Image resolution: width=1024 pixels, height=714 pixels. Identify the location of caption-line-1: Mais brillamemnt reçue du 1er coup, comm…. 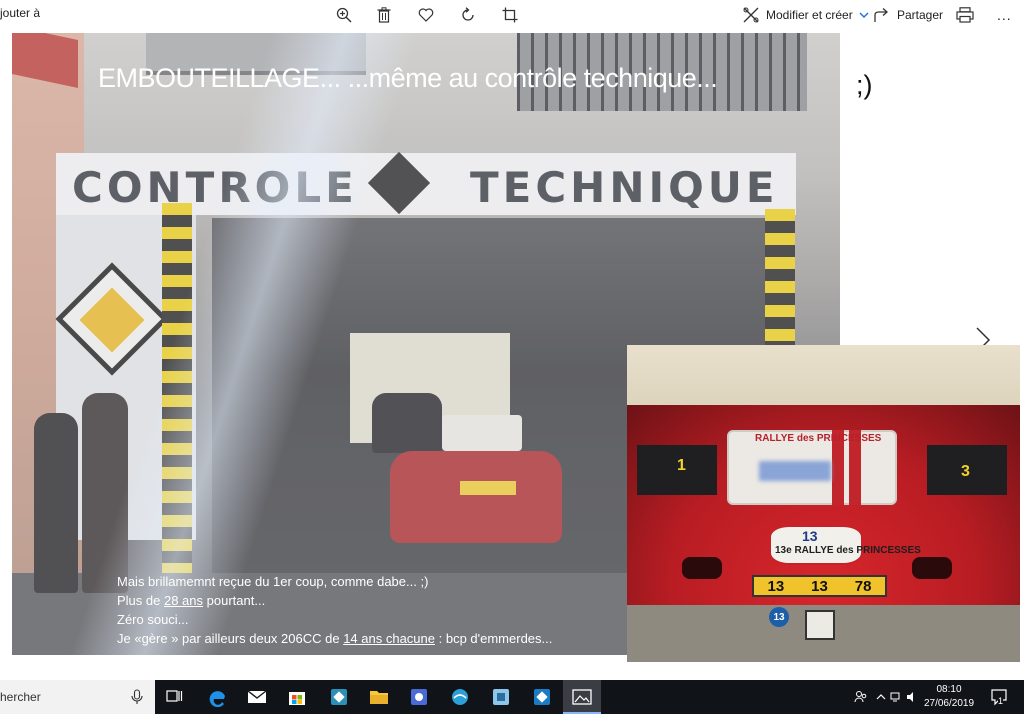
(273, 581).